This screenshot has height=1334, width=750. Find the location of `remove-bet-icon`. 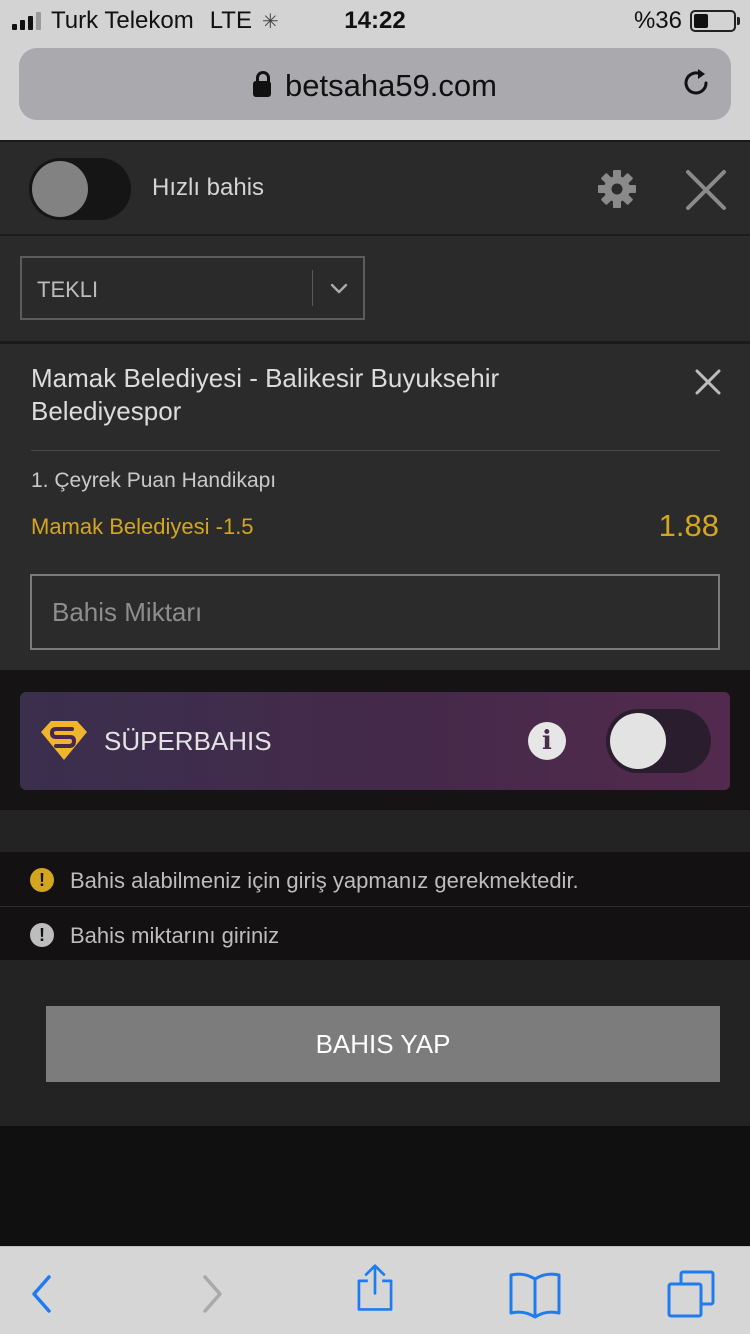

remove-bet-icon is located at coordinates (708, 382).